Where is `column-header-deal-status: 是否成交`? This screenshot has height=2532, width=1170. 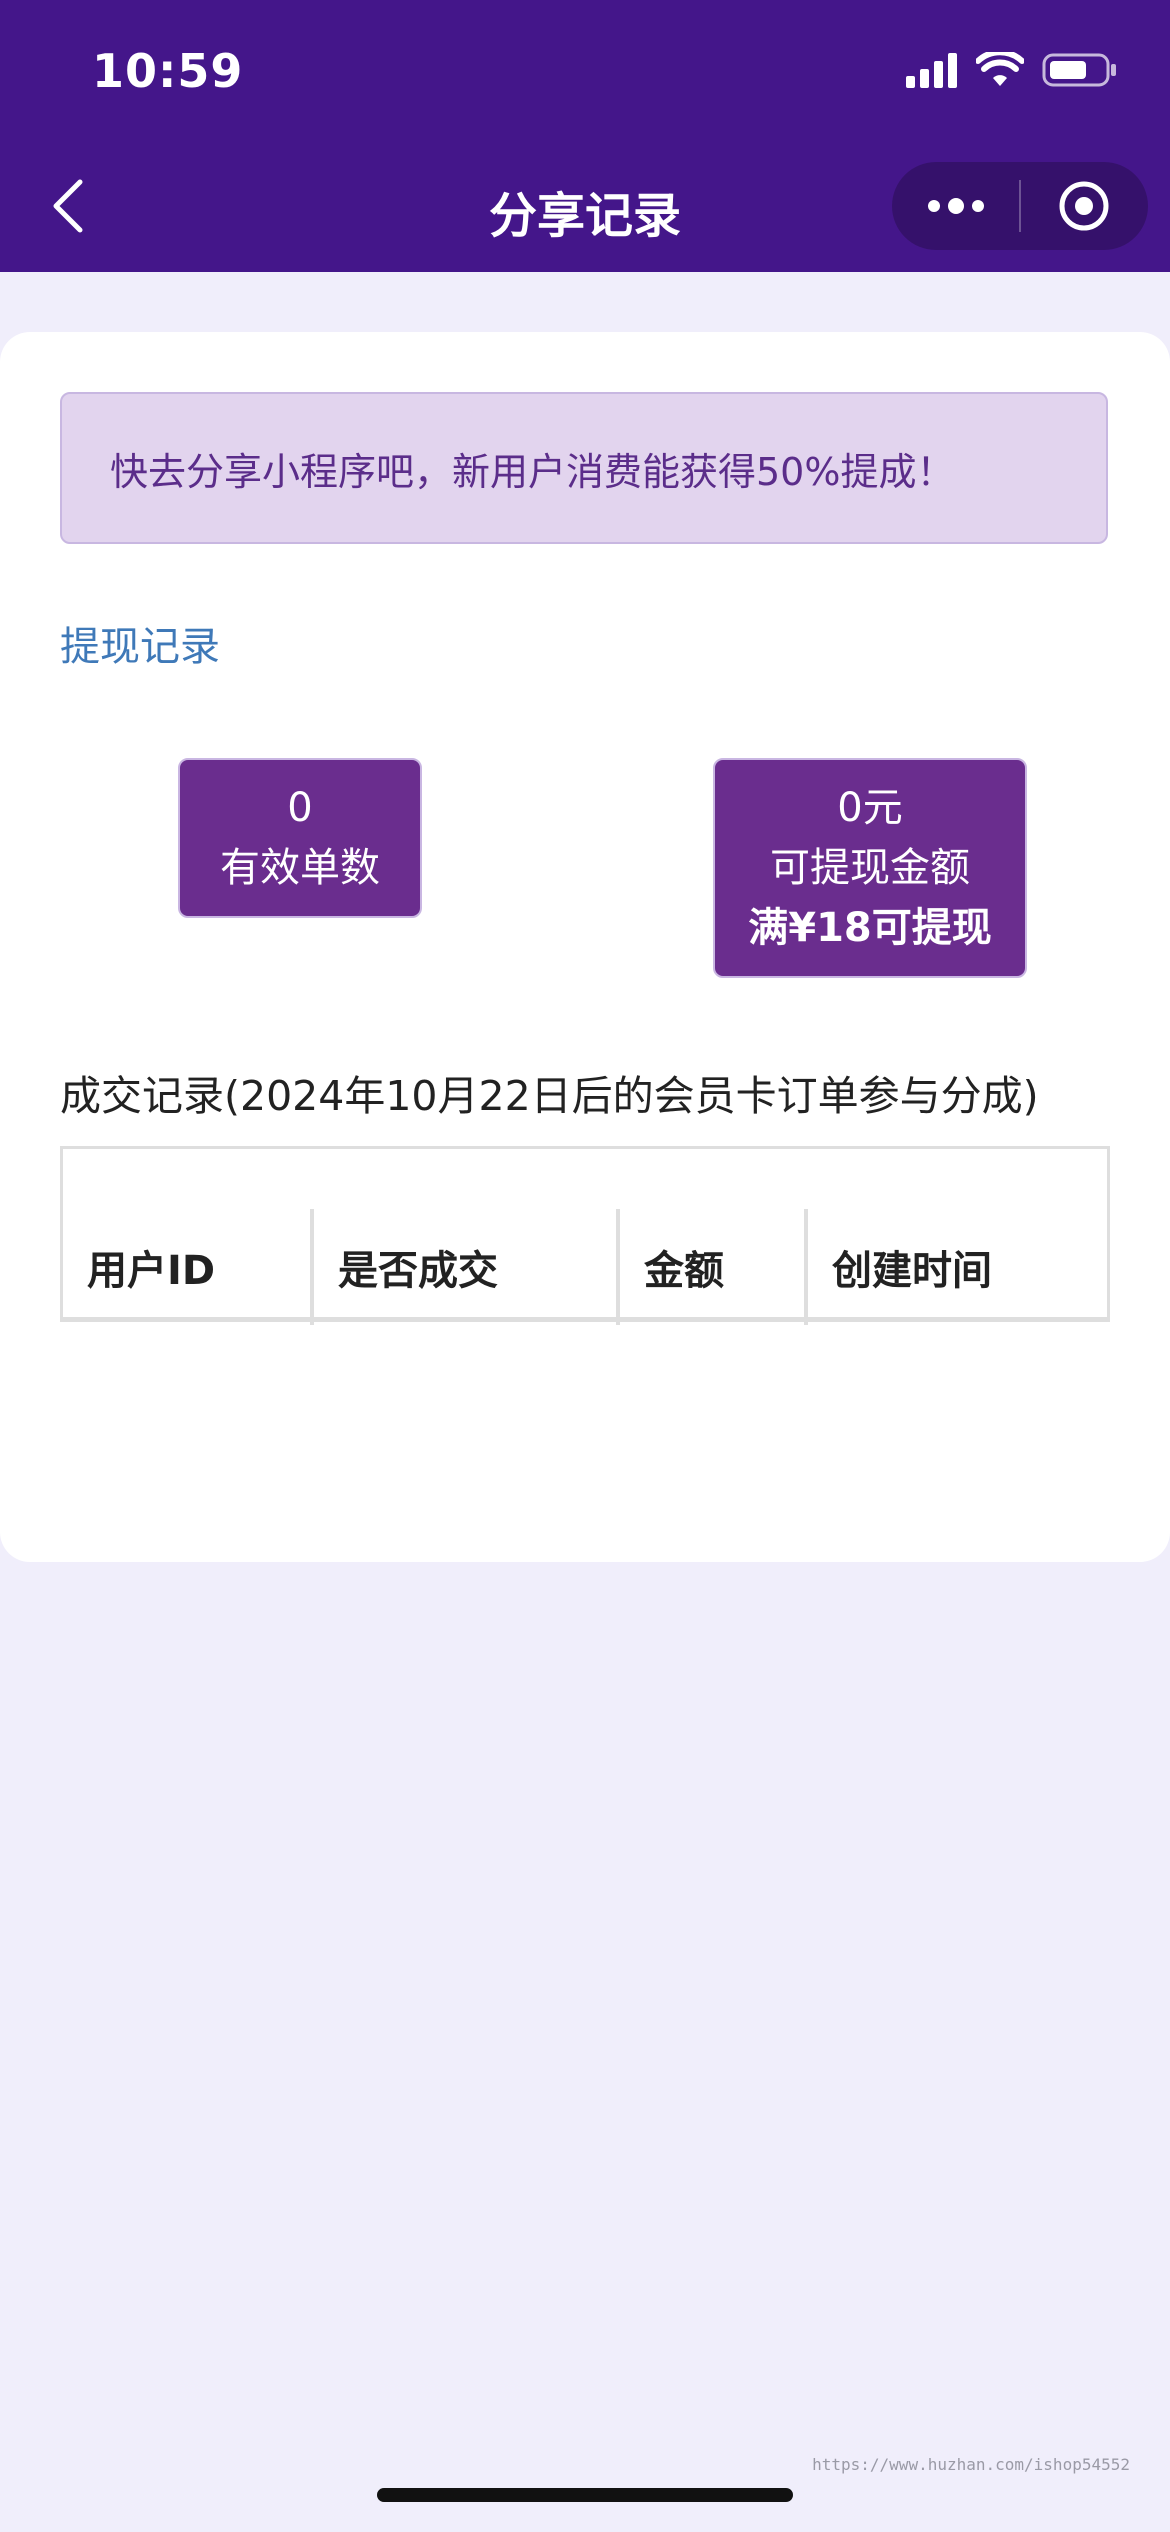 column-header-deal-status: 是否成交 is located at coordinates (463, 1267).